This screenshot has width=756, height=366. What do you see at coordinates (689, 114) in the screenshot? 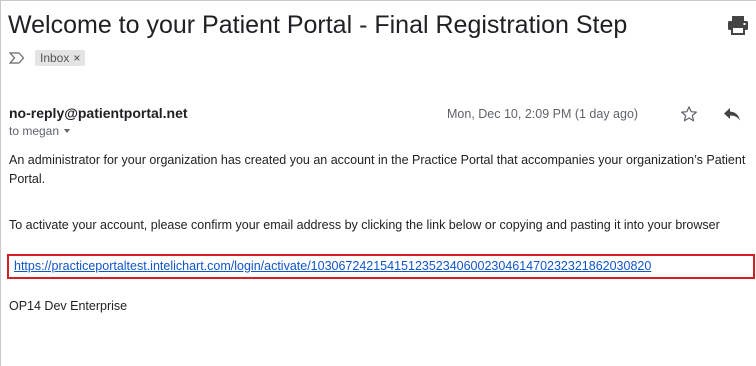
I see `star-icon` at bounding box center [689, 114].